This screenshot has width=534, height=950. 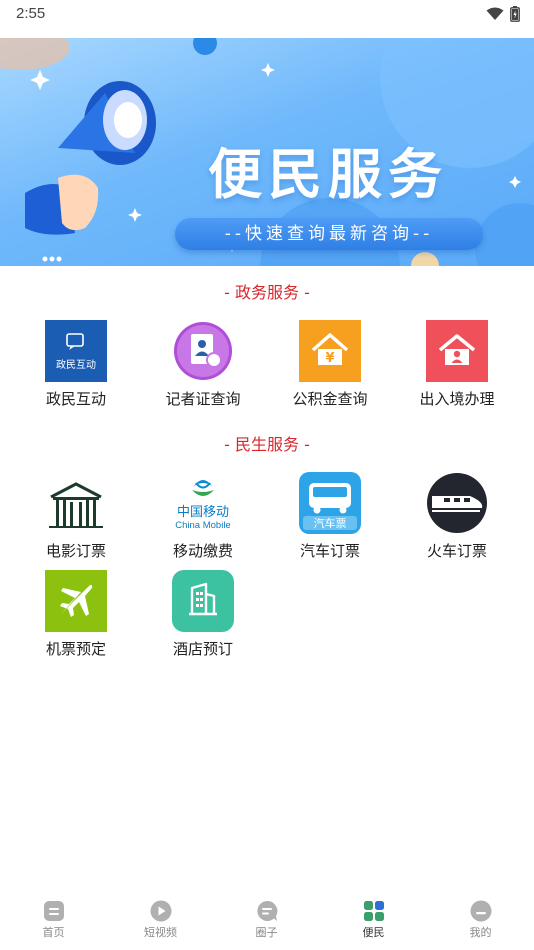 What do you see at coordinates (75, 551) in the screenshot?
I see `service-label: 电影订票` at bounding box center [75, 551].